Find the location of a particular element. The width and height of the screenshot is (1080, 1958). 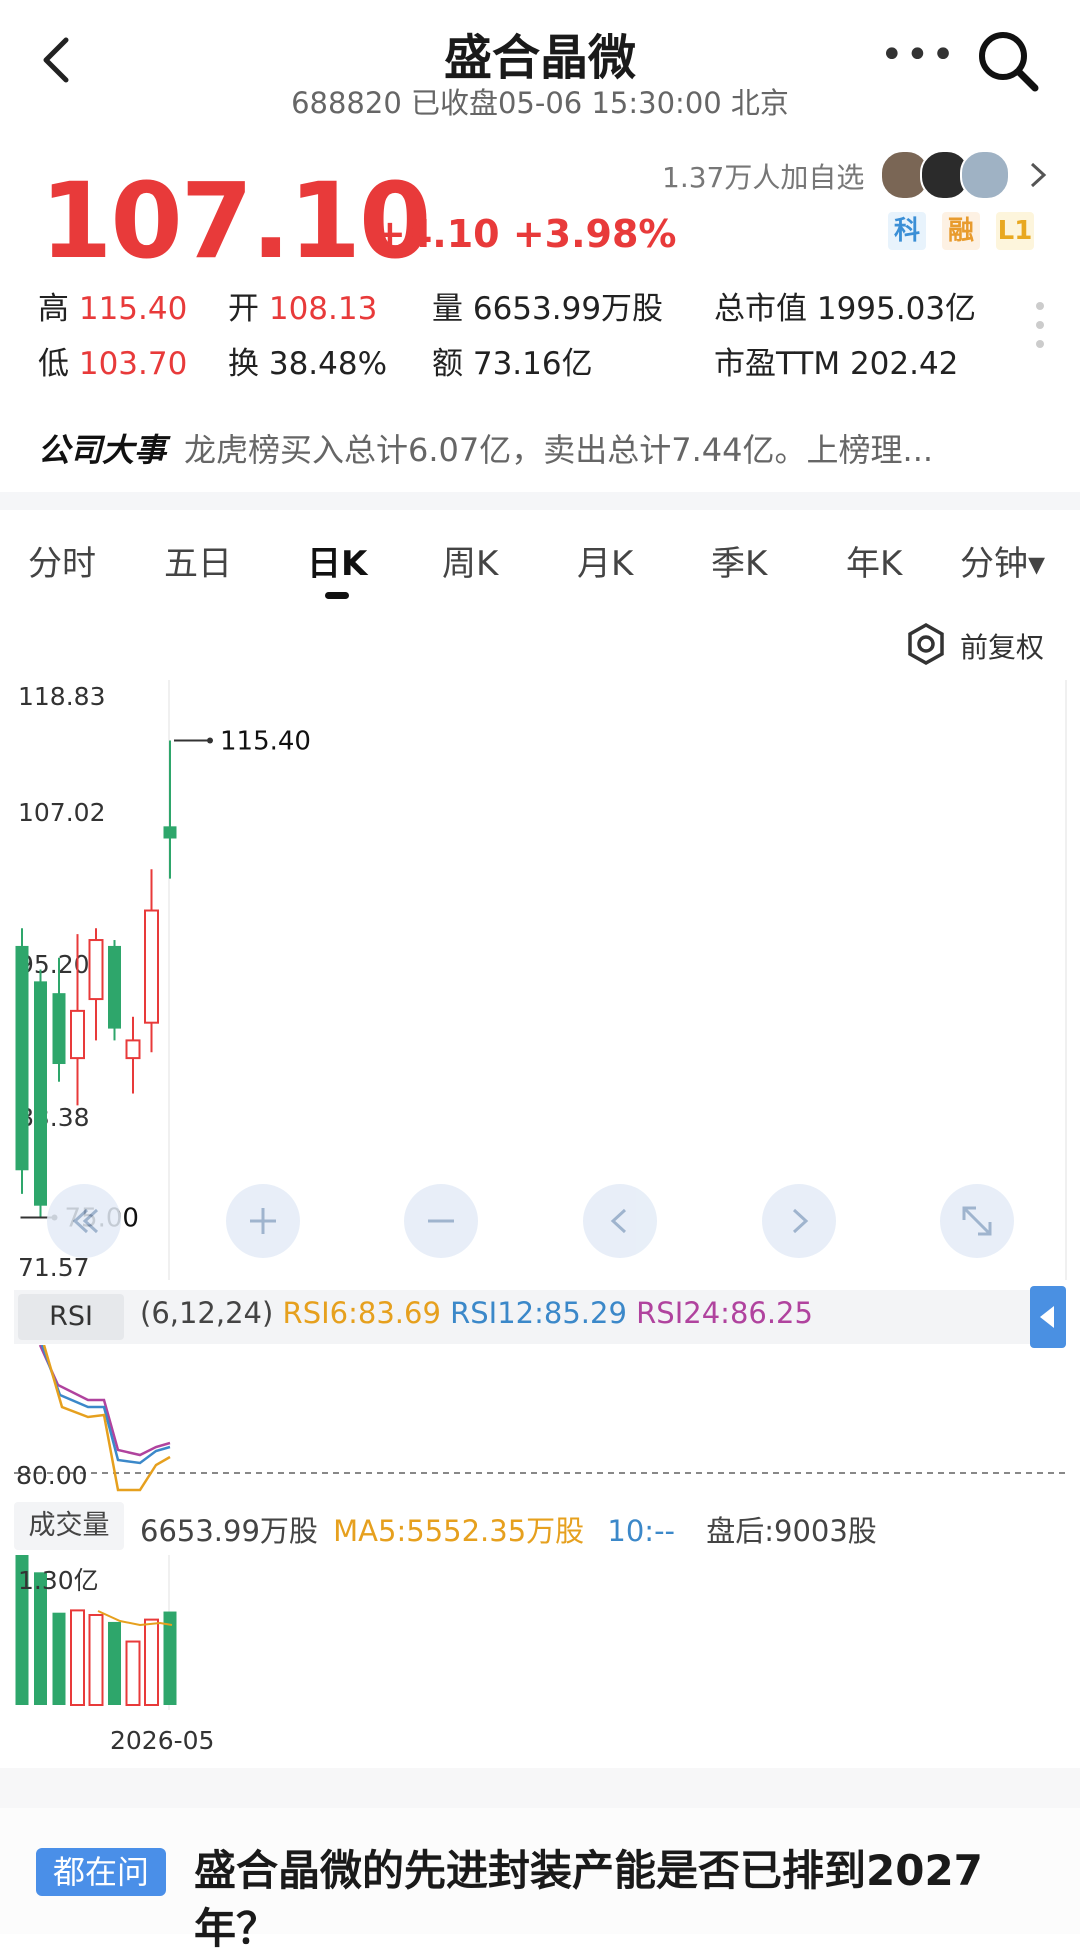

triangle-left-icon is located at coordinates (1047, 1317).